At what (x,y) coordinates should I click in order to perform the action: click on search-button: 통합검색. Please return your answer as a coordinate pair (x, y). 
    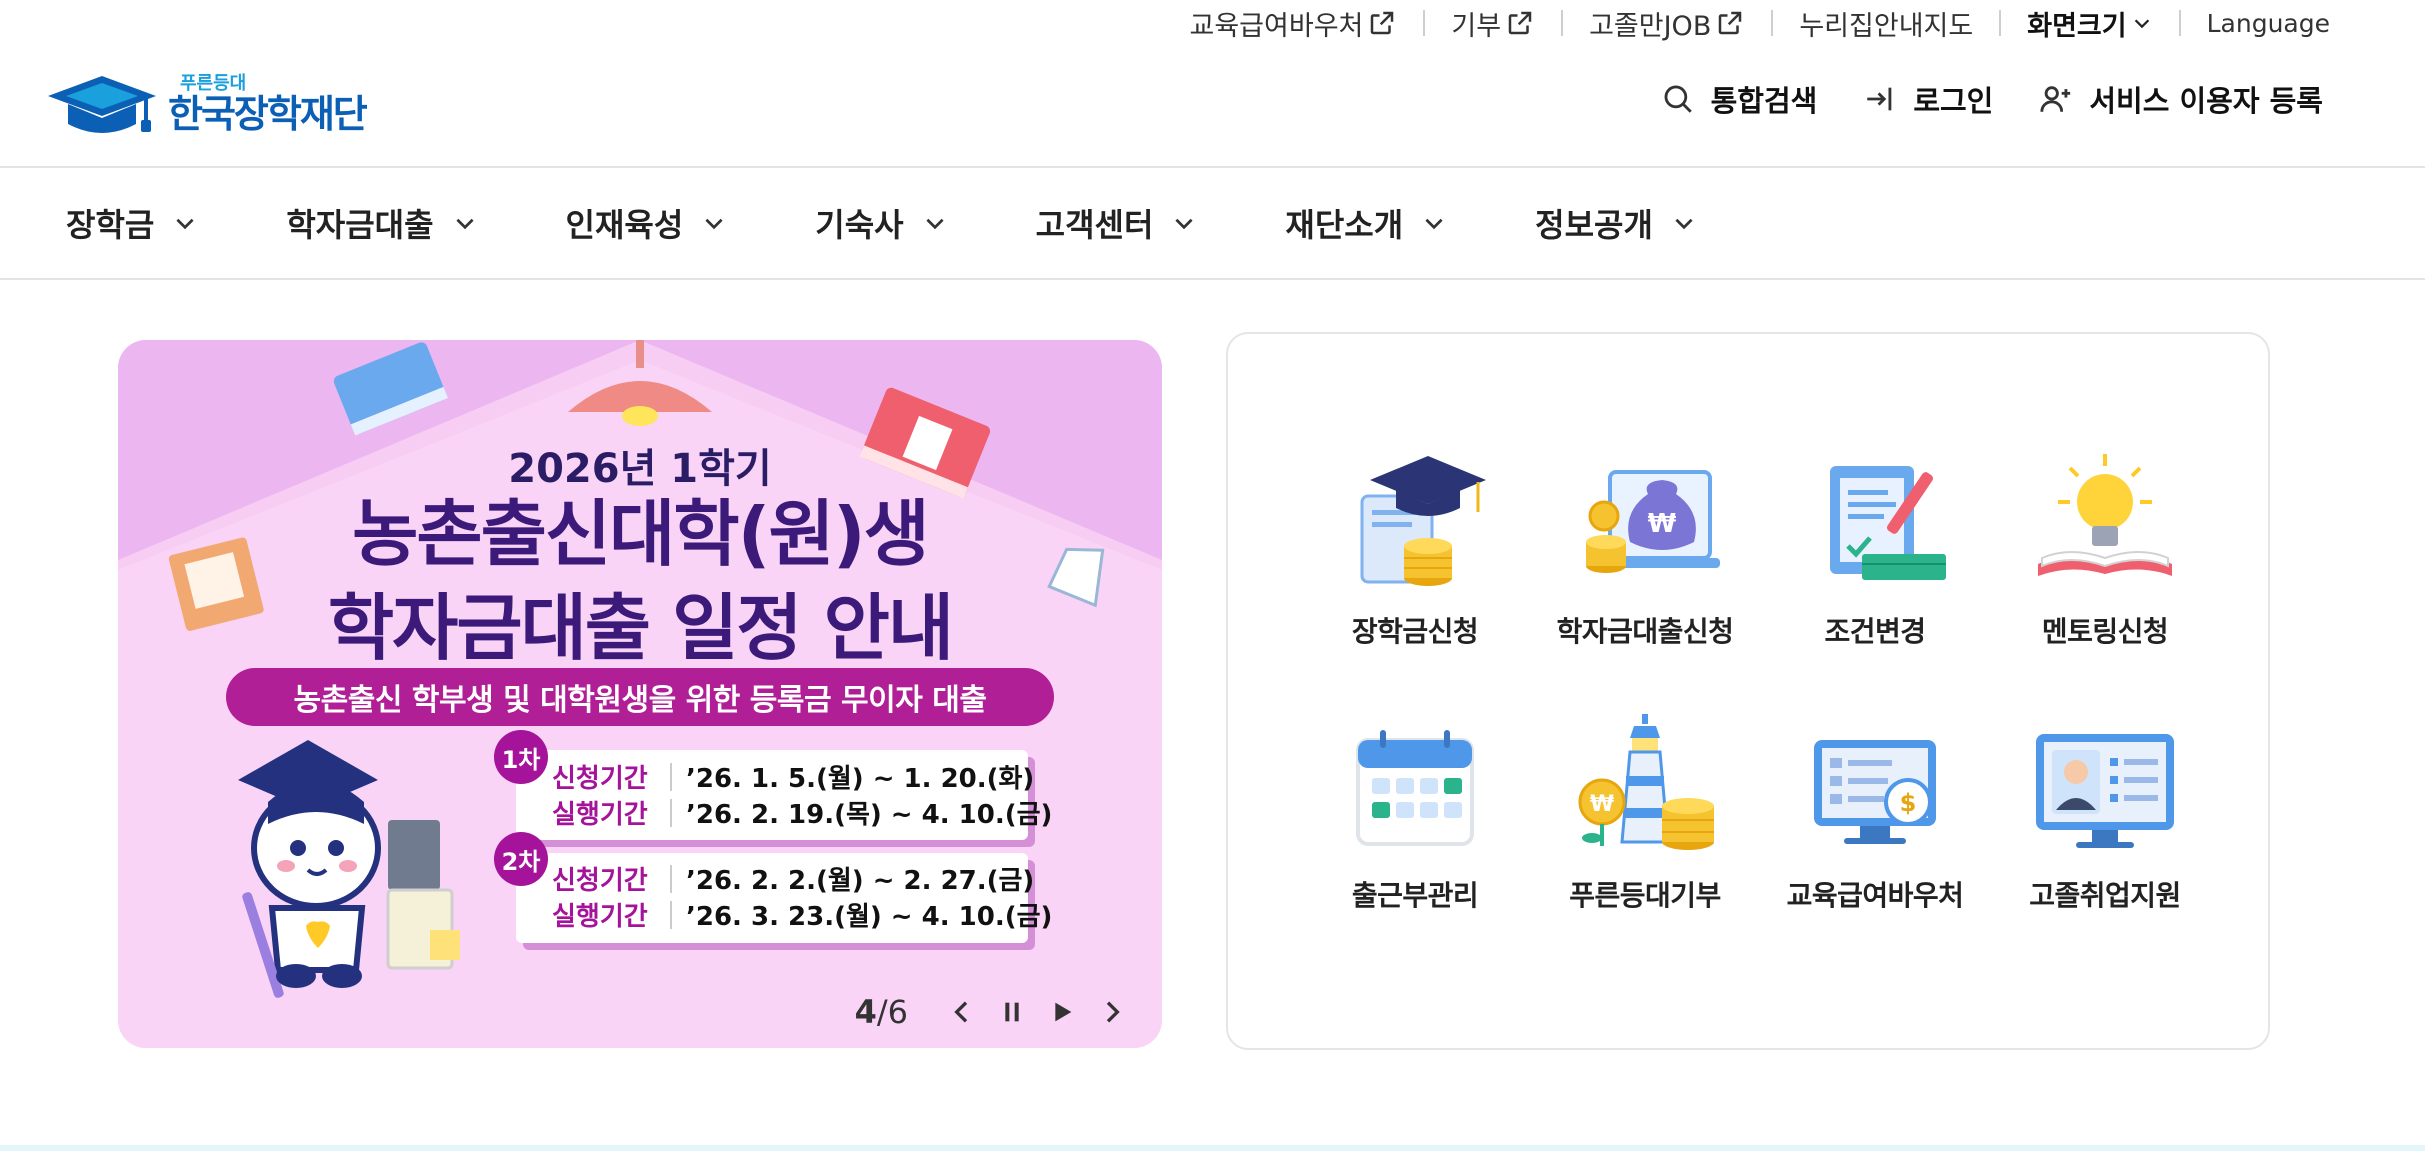
    Looking at the image, I should click on (1739, 99).